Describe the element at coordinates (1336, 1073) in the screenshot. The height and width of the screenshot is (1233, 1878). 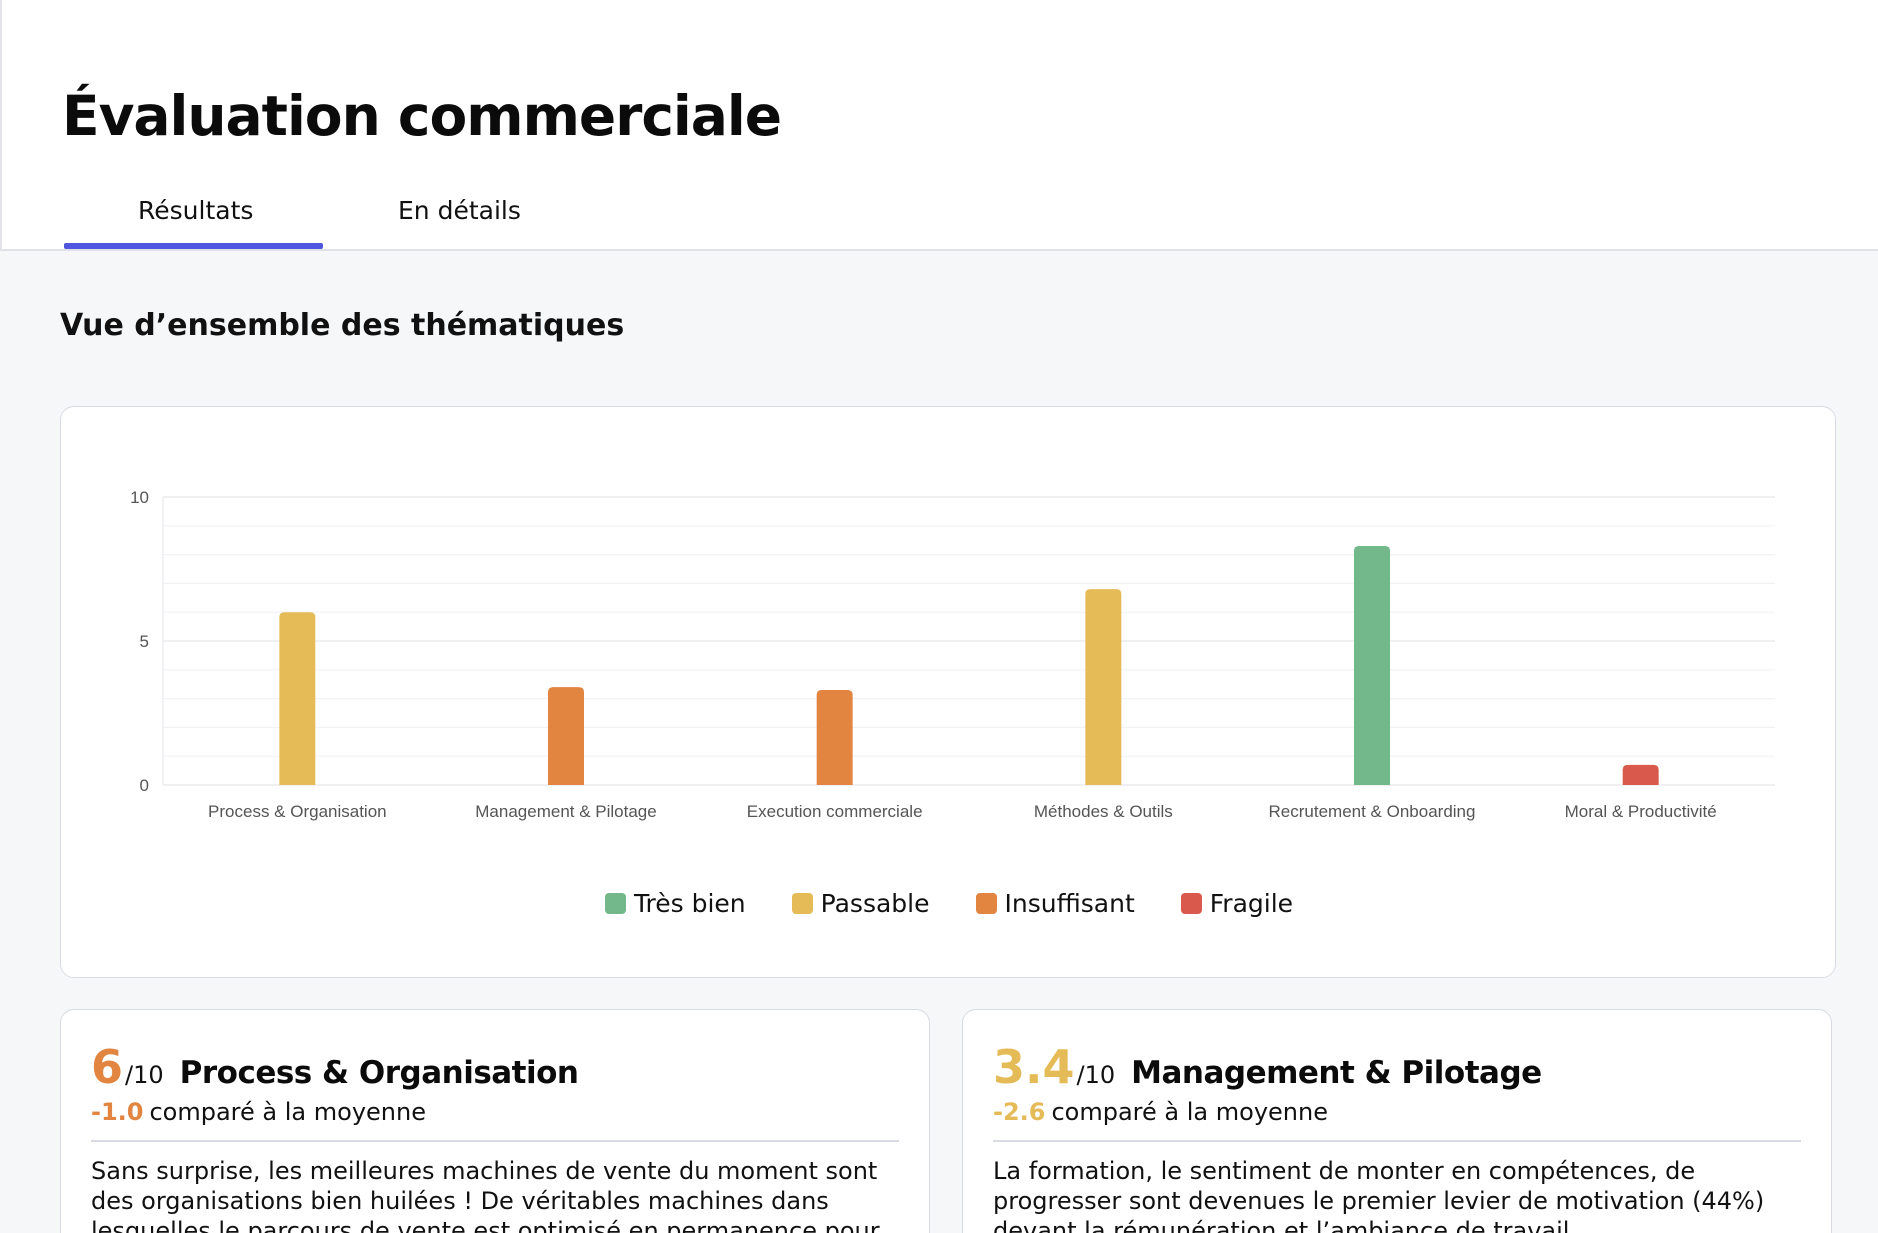
I see `card-title: Management & Pilotage` at that location.